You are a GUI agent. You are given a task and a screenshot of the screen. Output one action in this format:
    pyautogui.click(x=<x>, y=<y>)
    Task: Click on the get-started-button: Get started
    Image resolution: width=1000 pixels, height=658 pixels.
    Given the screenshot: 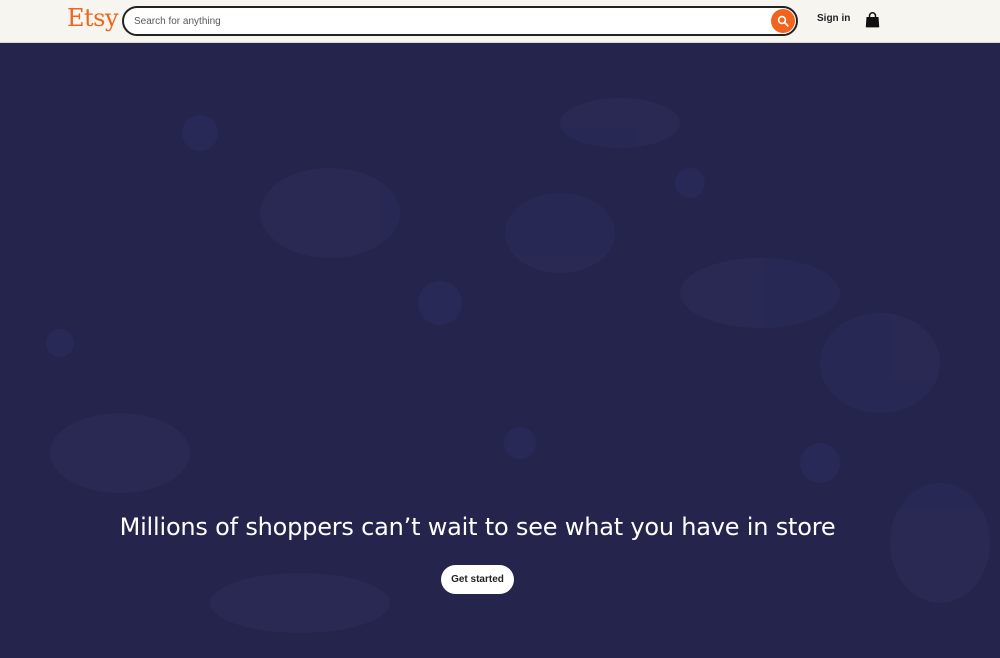 What is the action you would take?
    pyautogui.click(x=477, y=579)
    